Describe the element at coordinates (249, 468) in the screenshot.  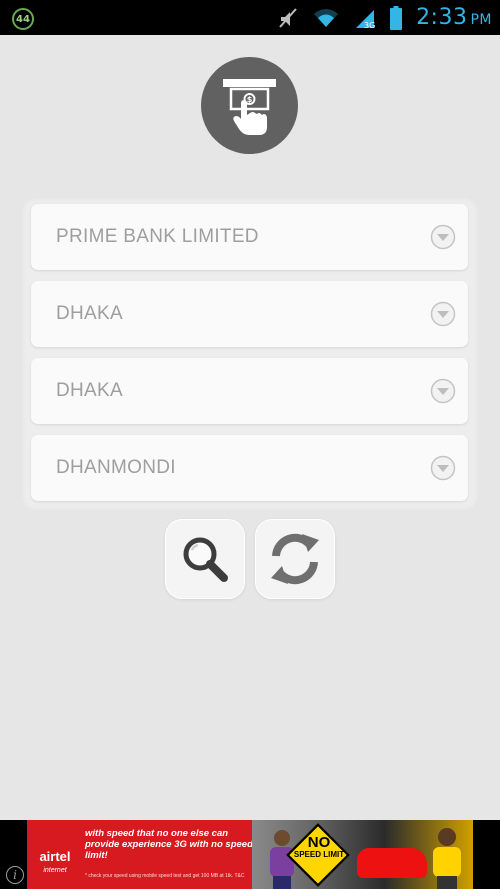
I see `area-dropdown: DHANMONDI` at that location.